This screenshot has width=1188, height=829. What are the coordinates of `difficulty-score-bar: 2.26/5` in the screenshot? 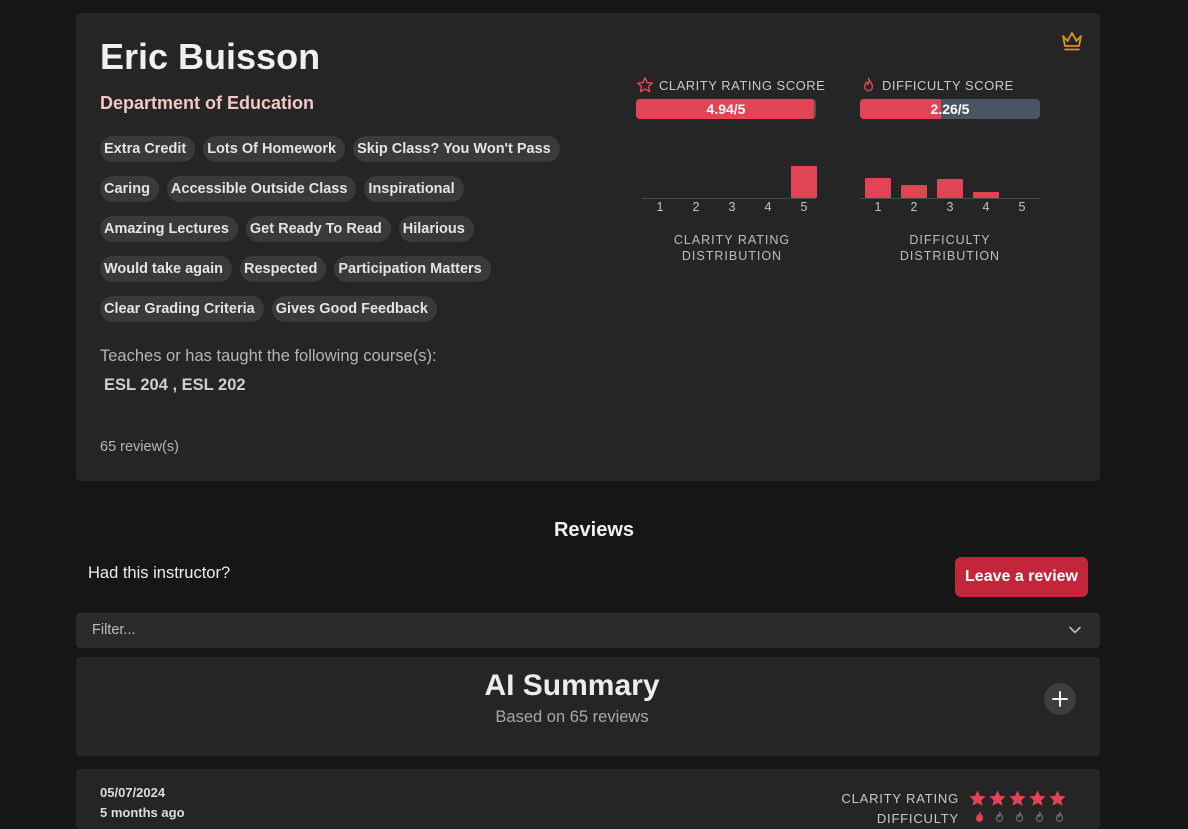 It's located at (950, 109).